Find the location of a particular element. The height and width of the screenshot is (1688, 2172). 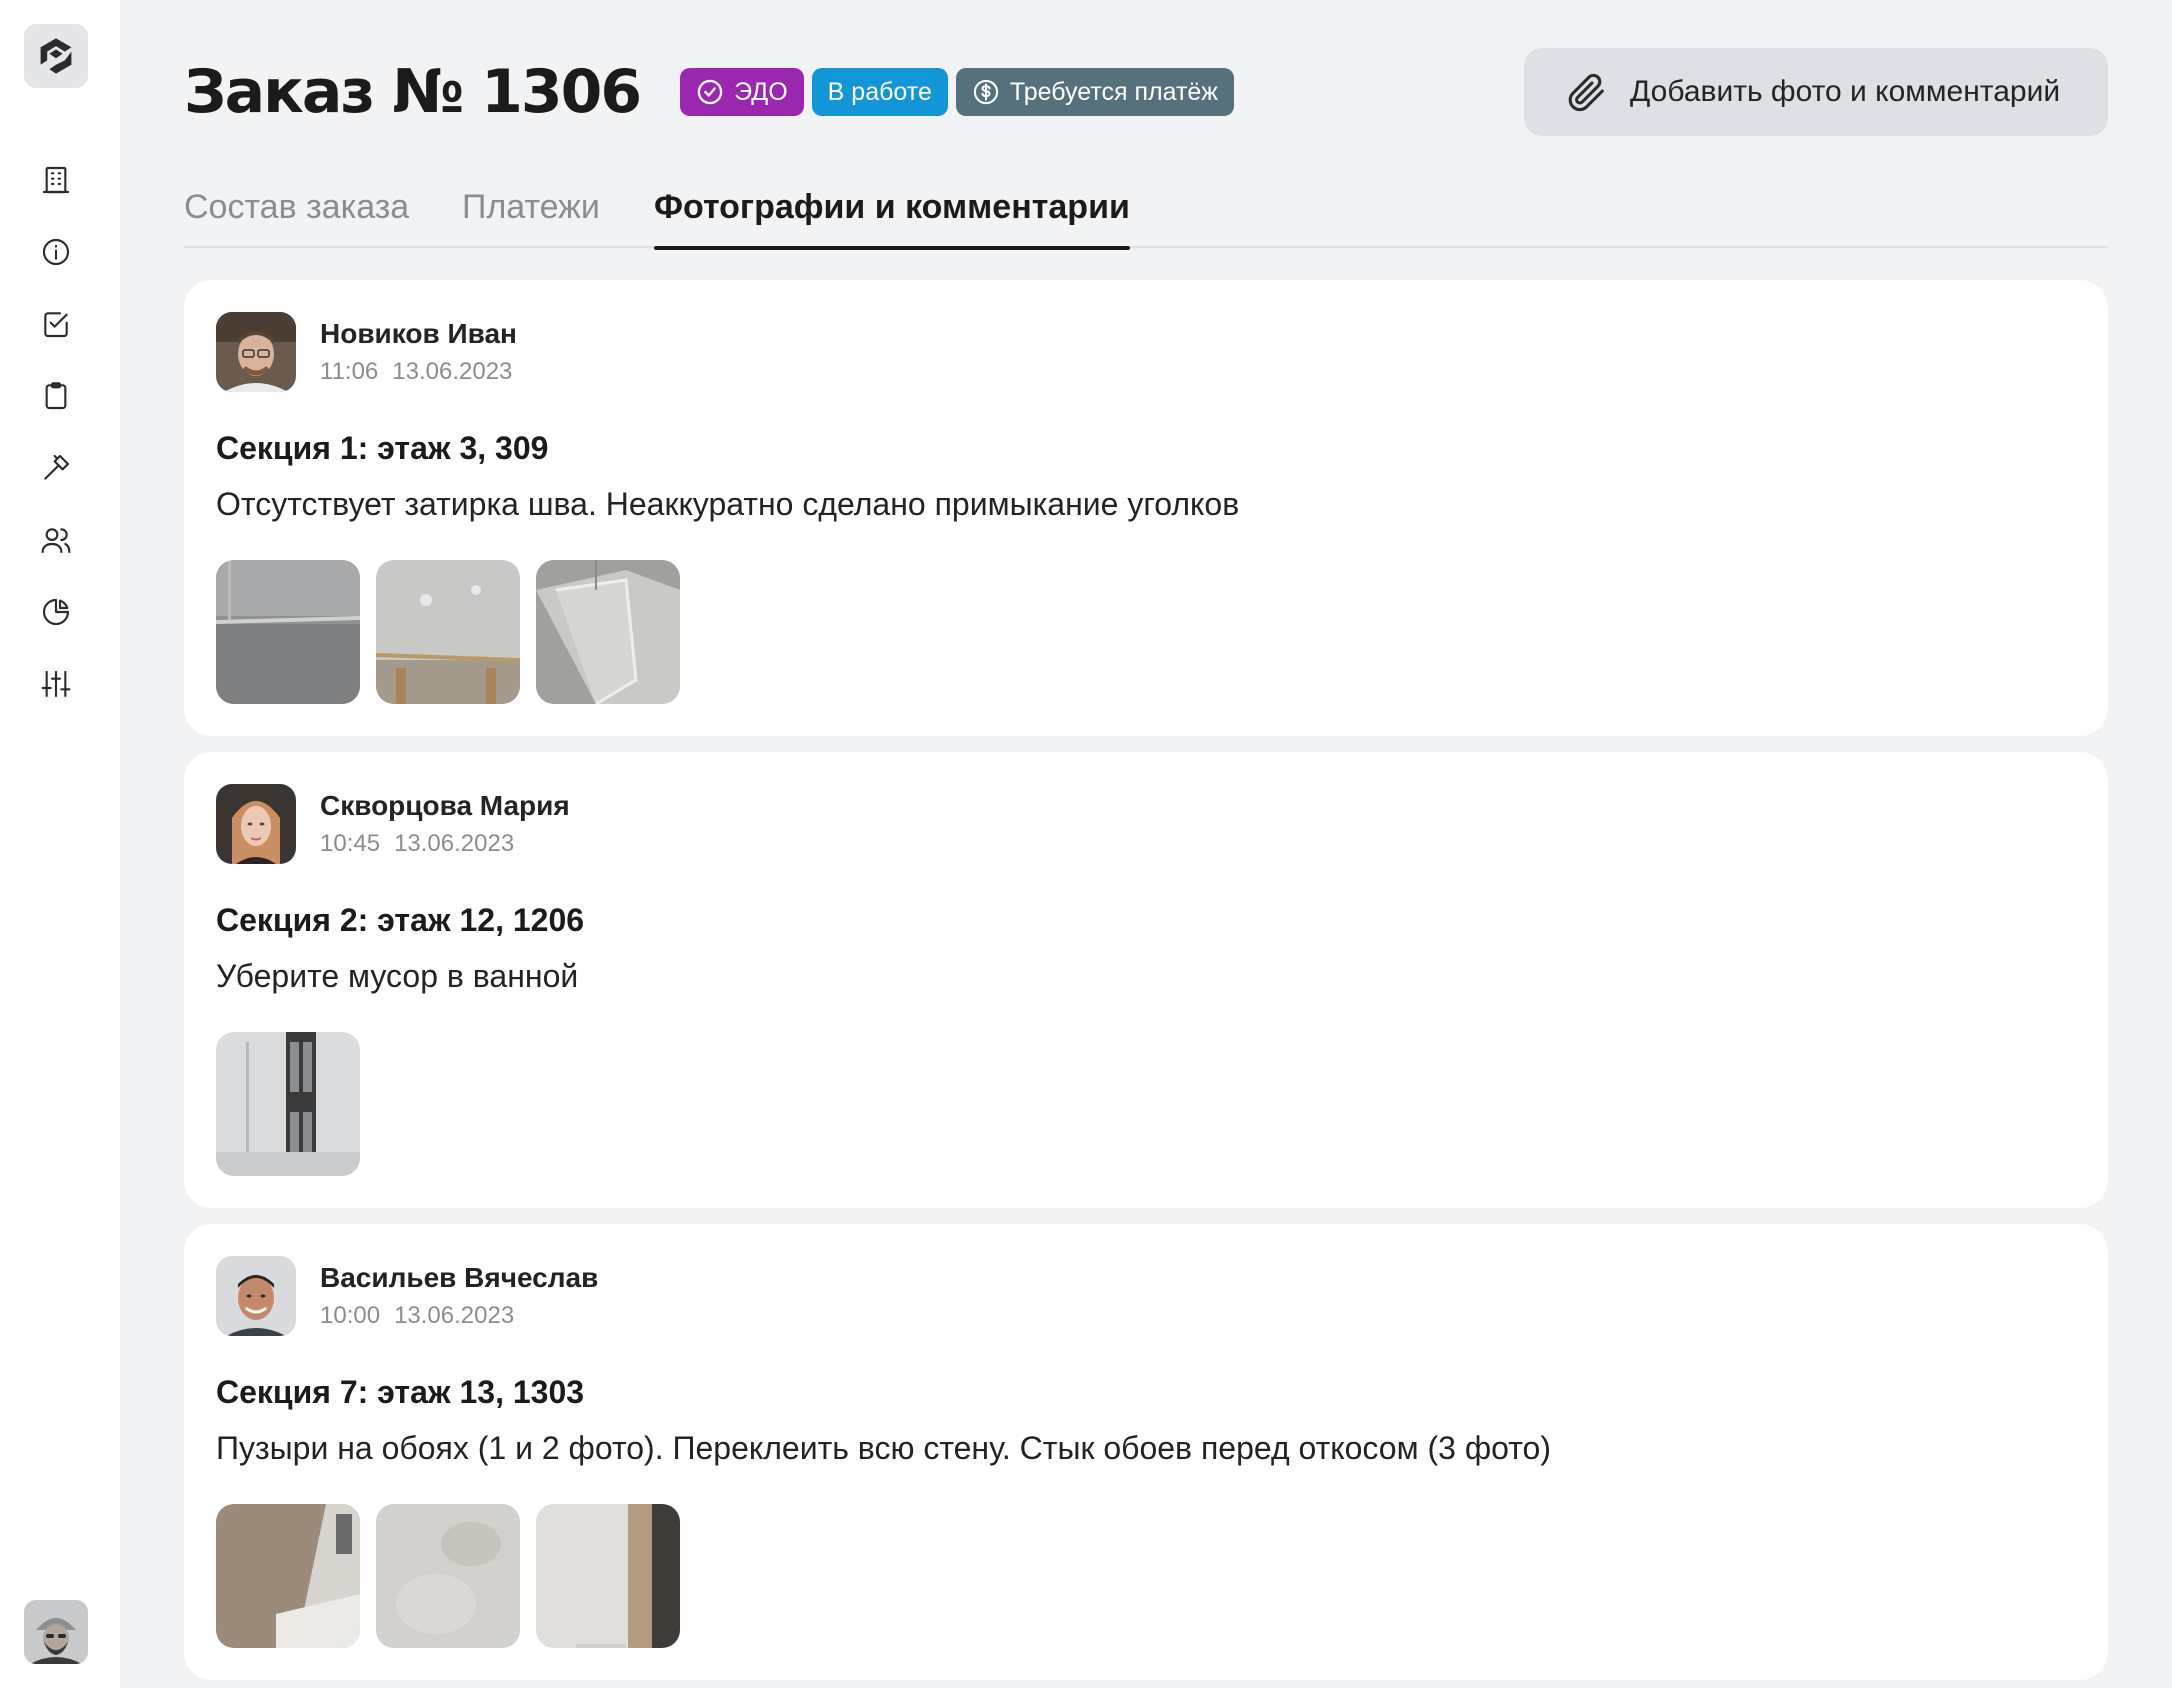

check-circle-icon is located at coordinates (710, 92).